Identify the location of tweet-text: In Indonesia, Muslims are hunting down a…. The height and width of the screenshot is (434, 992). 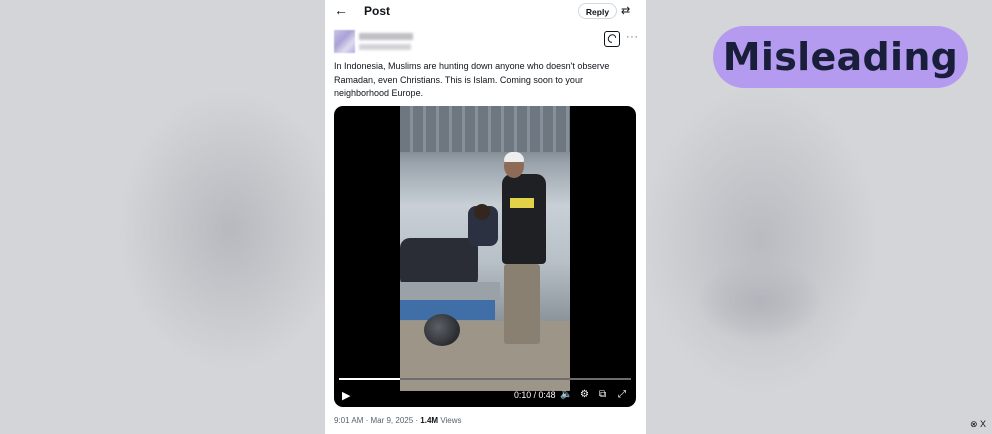
(472, 80).